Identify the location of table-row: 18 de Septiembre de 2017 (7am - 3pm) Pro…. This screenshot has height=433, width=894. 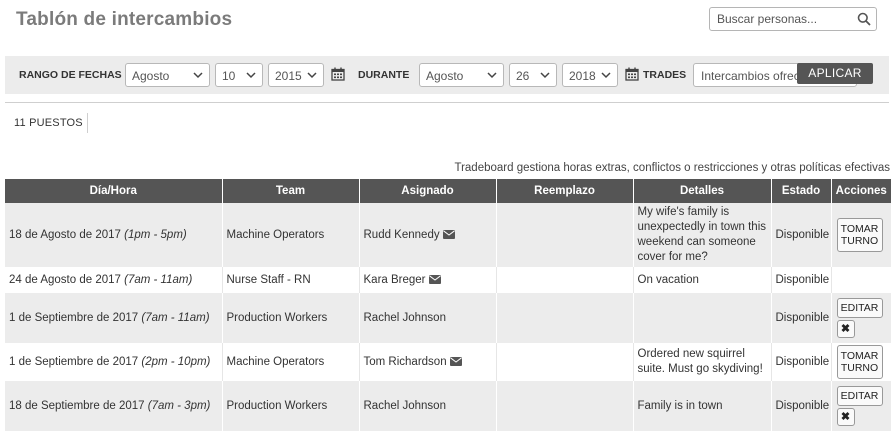
(448, 406).